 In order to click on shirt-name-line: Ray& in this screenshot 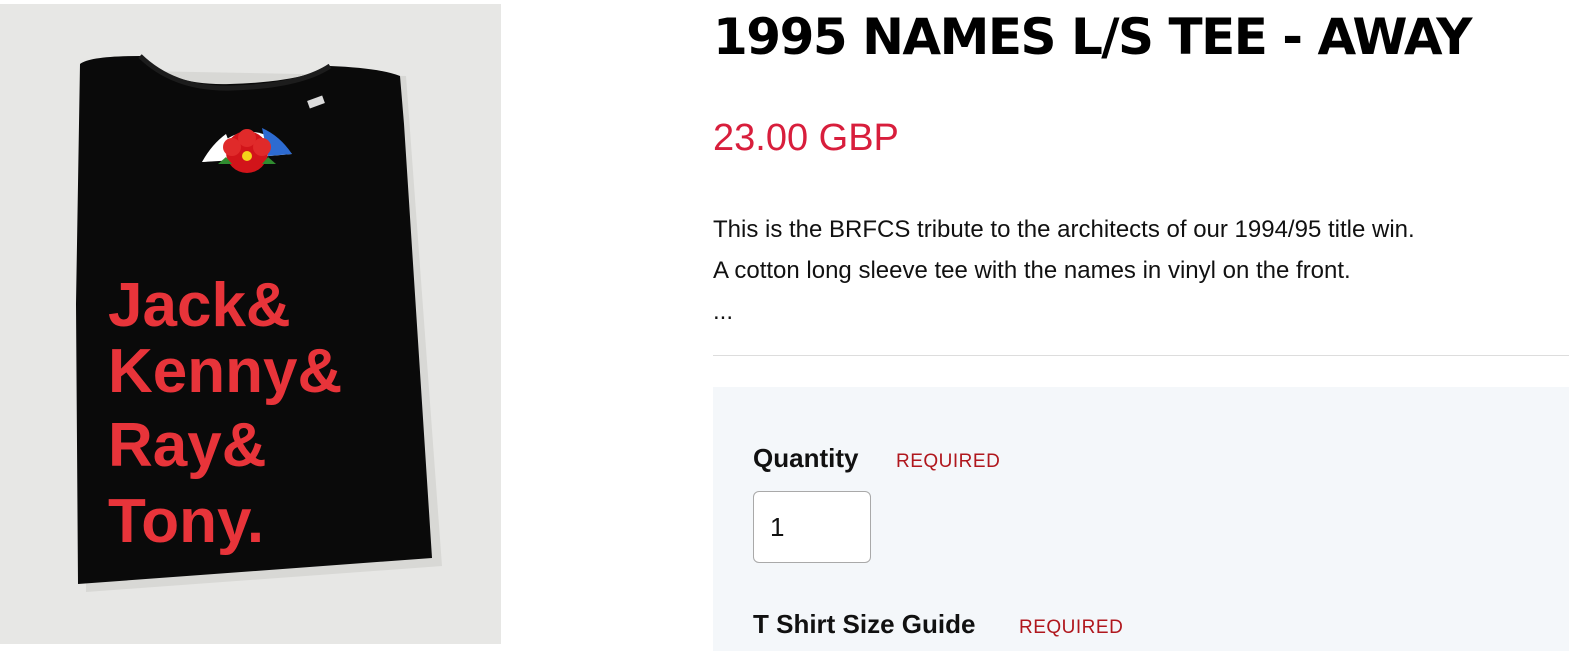, I will do `click(187, 445)`.